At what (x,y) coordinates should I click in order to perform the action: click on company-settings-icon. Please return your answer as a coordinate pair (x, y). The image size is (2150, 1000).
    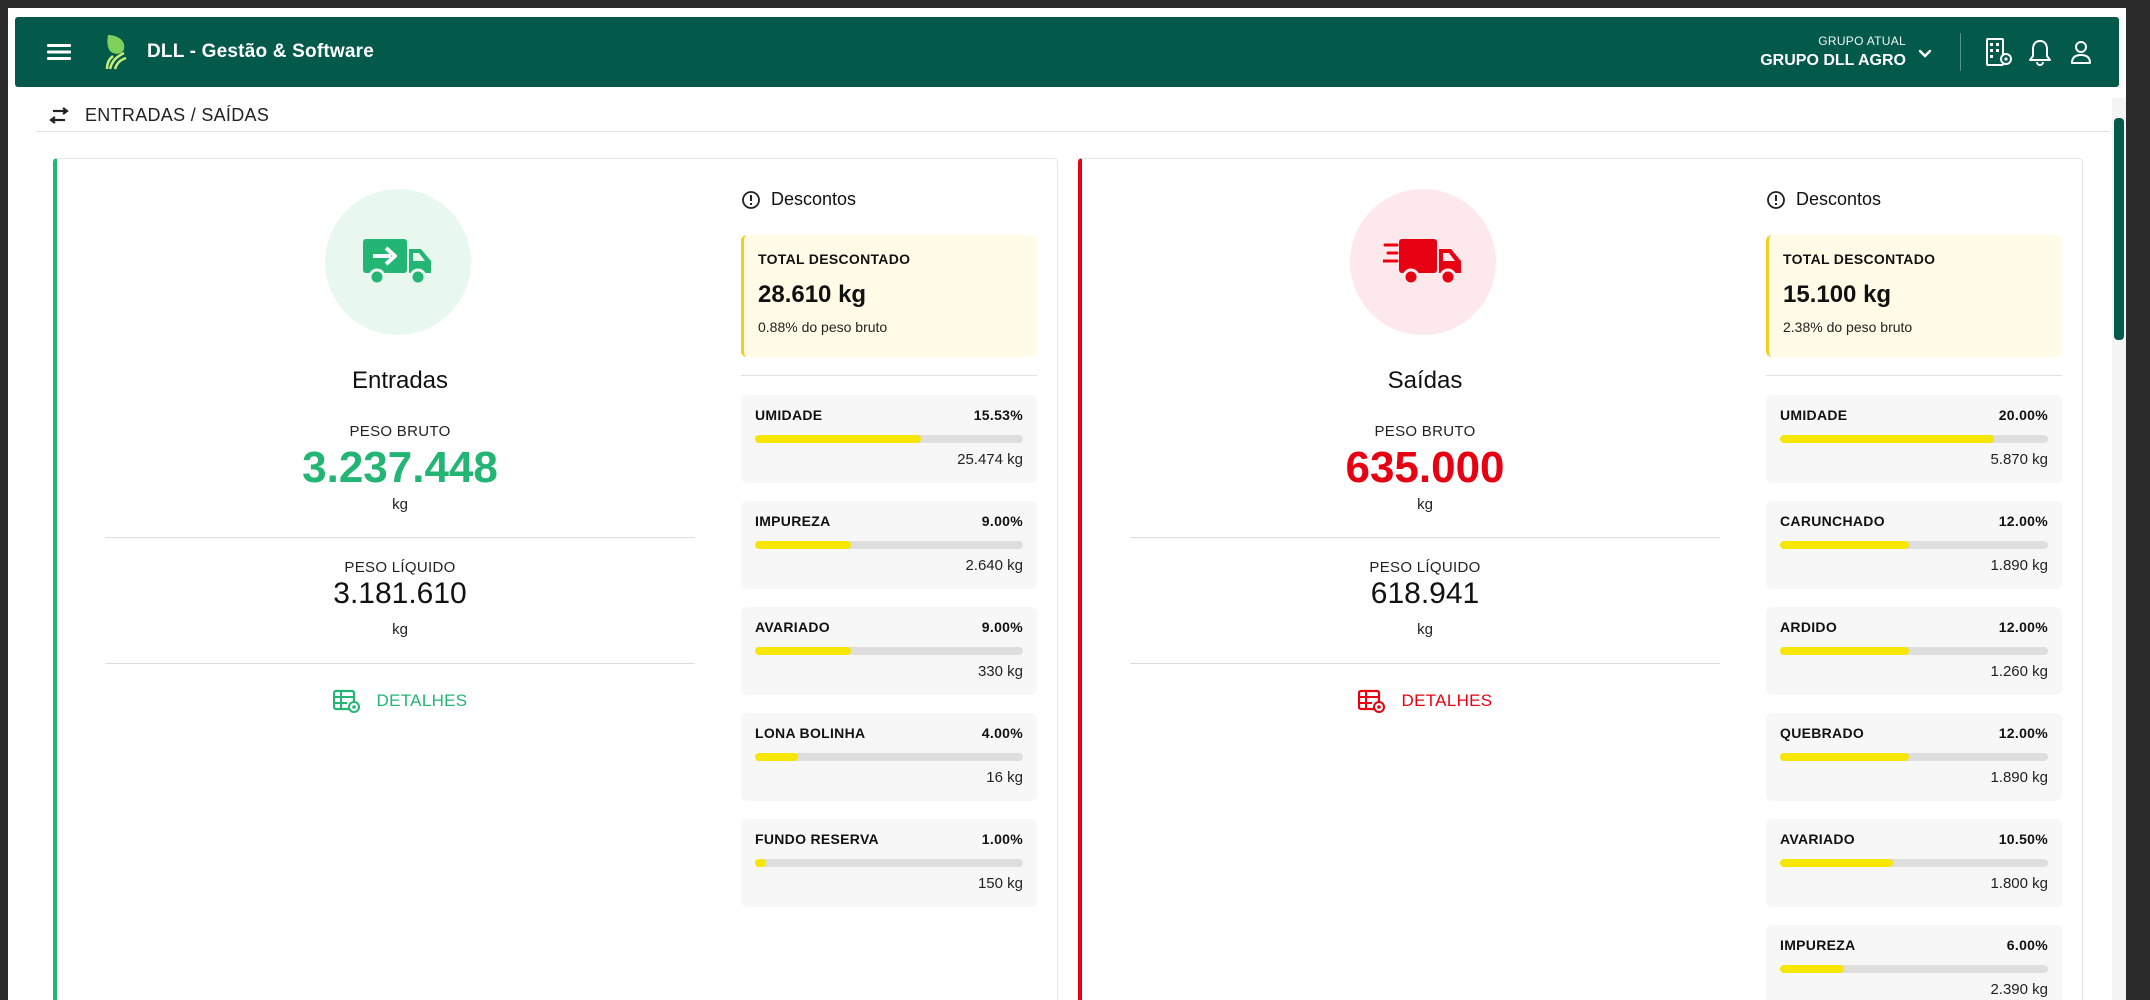
    Looking at the image, I should click on (1999, 52).